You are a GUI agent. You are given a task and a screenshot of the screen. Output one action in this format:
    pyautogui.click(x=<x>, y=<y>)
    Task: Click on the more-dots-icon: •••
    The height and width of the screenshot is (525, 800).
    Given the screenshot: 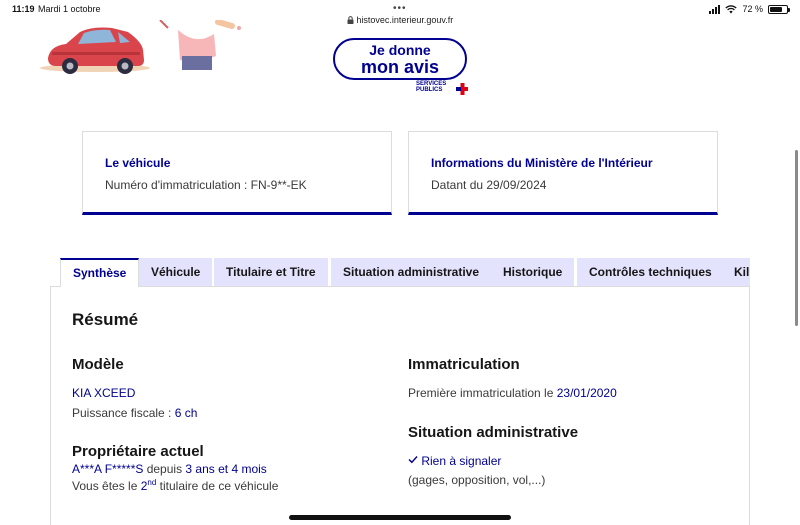 What is the action you would take?
    pyautogui.click(x=400, y=8)
    